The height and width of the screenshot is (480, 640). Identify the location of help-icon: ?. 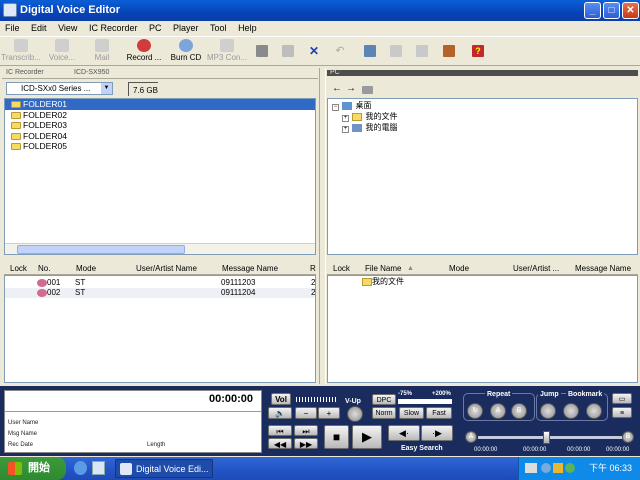
(478, 51).